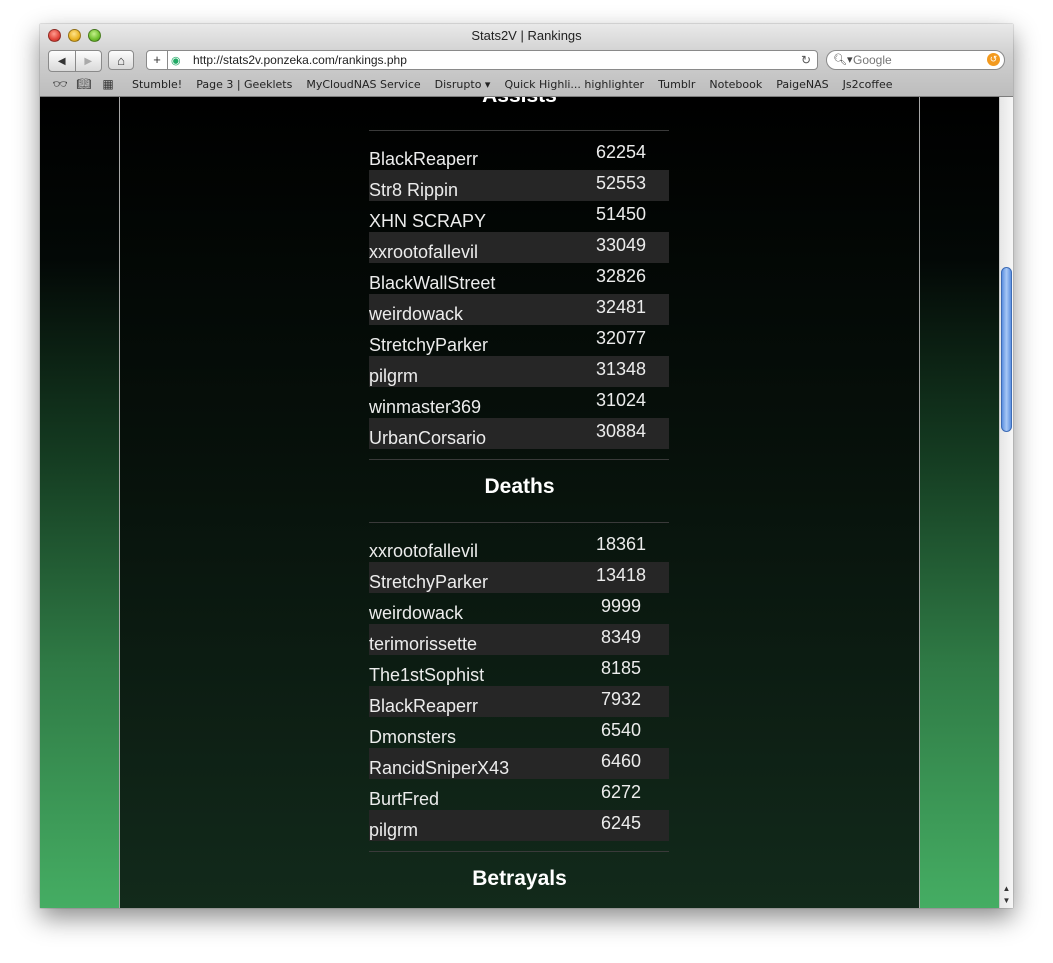 This screenshot has width=1053, height=963. Describe the element at coordinates (621, 307) in the screenshot. I see `stat-value: 32481` at that location.